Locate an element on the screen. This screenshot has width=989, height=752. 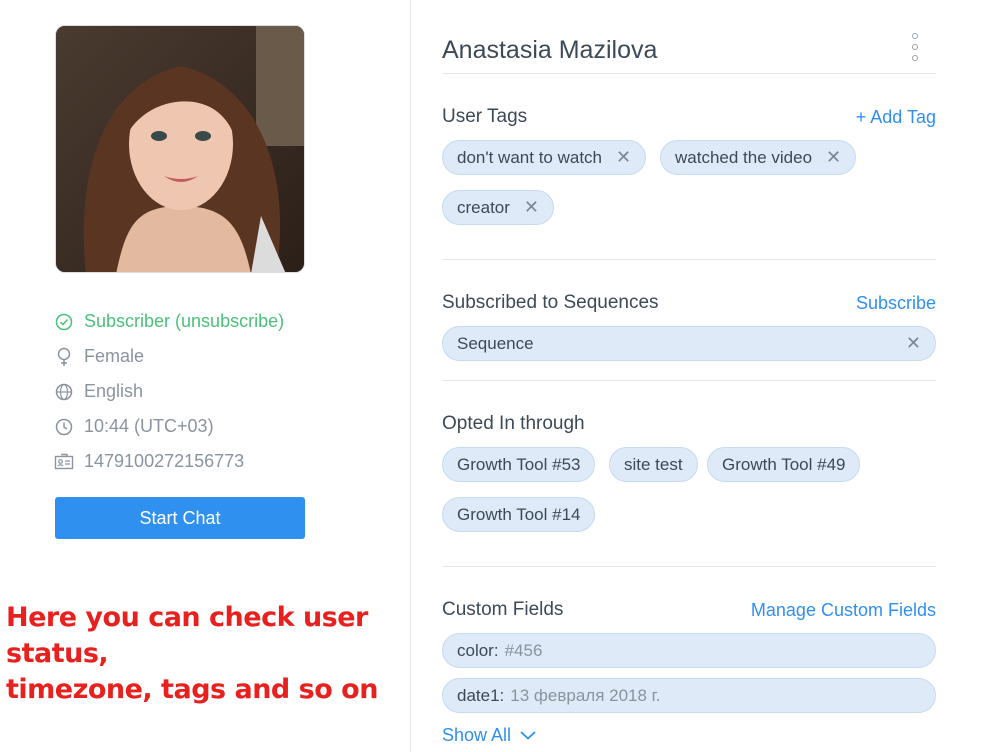
subscribe-link: Subscribe is located at coordinates (896, 303).